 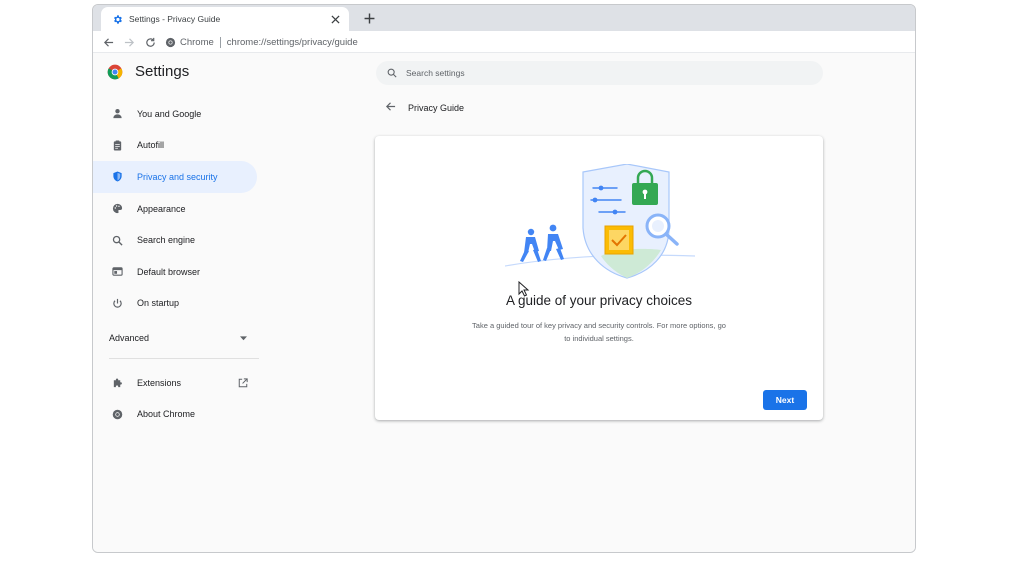 What do you see at coordinates (129, 42) in the screenshot?
I see `forward-arrow-icon` at bounding box center [129, 42].